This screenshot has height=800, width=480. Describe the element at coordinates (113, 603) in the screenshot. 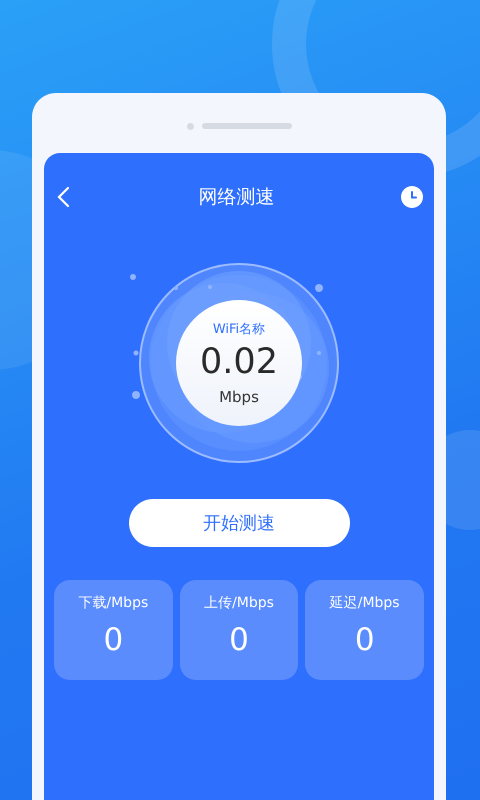

I see `stat-label: 下载/Mbps` at that location.